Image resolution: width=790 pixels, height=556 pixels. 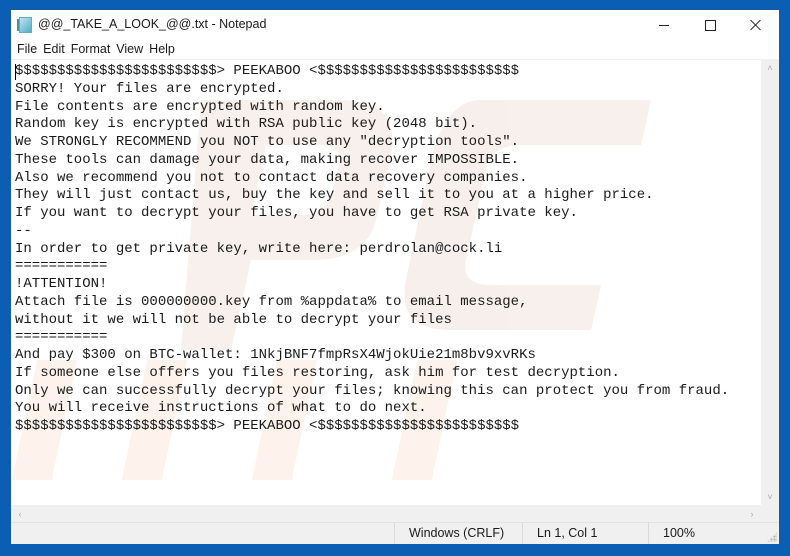 I want to click on menu-edit: Edit, so click(x=54, y=49).